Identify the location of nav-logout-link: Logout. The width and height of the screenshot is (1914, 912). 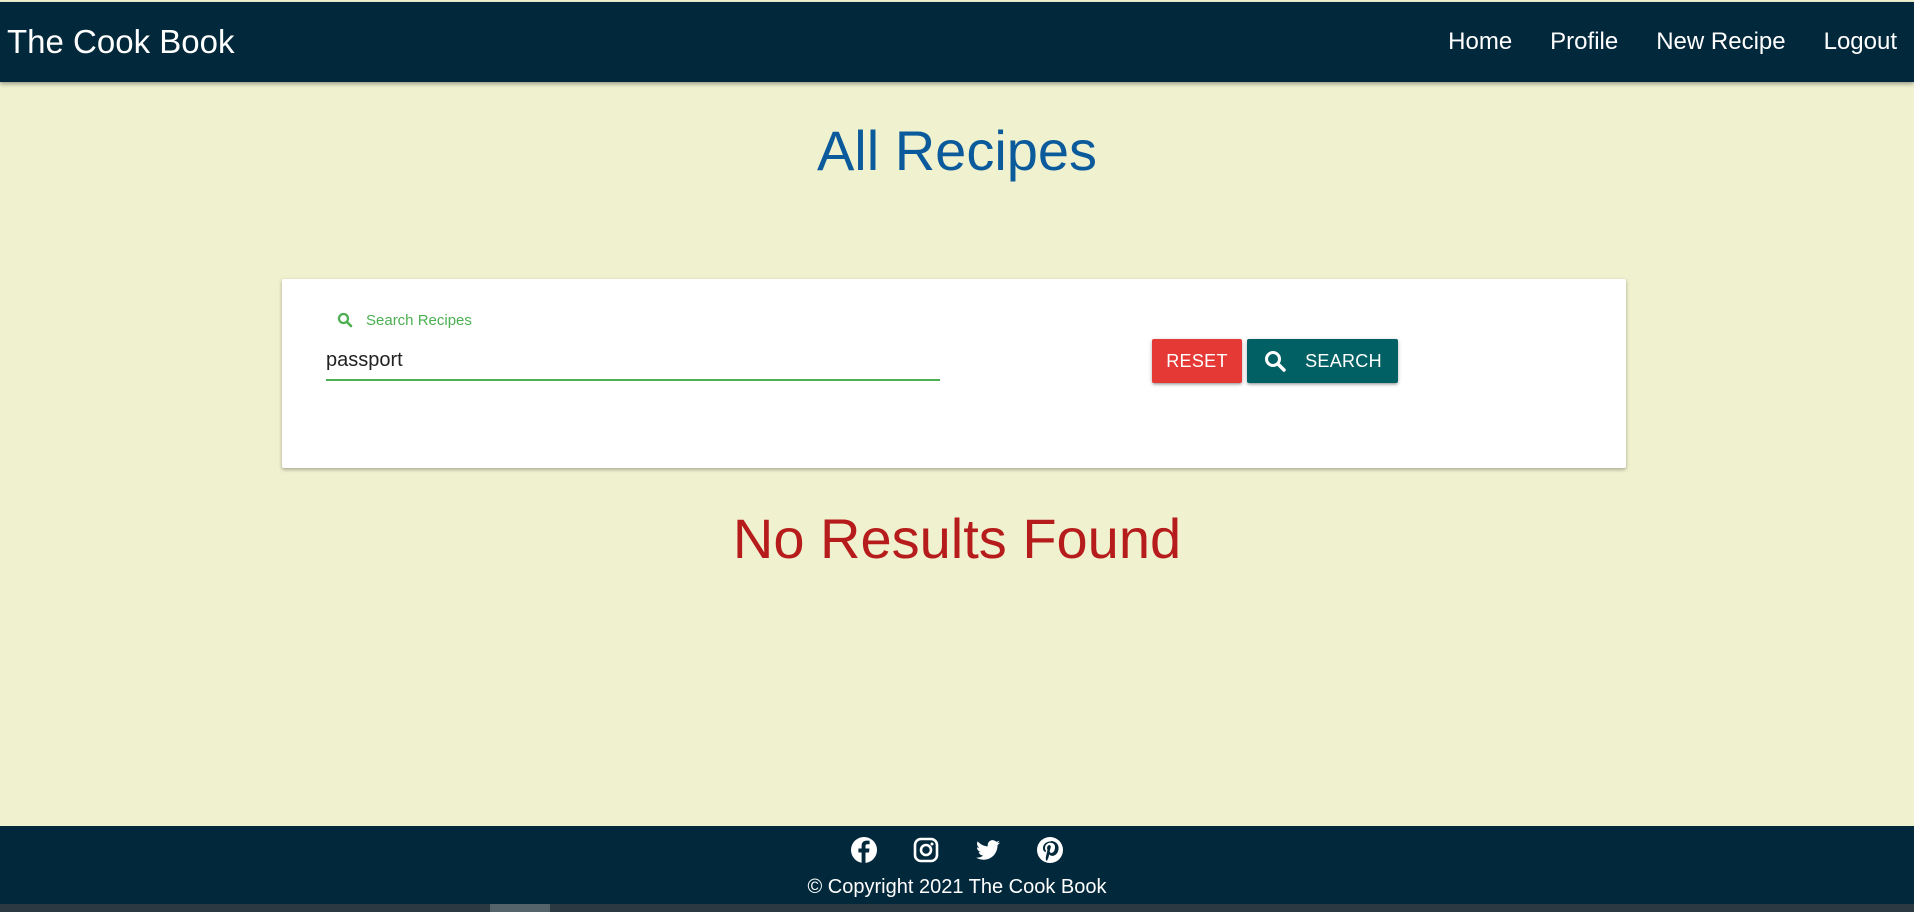
(1860, 42).